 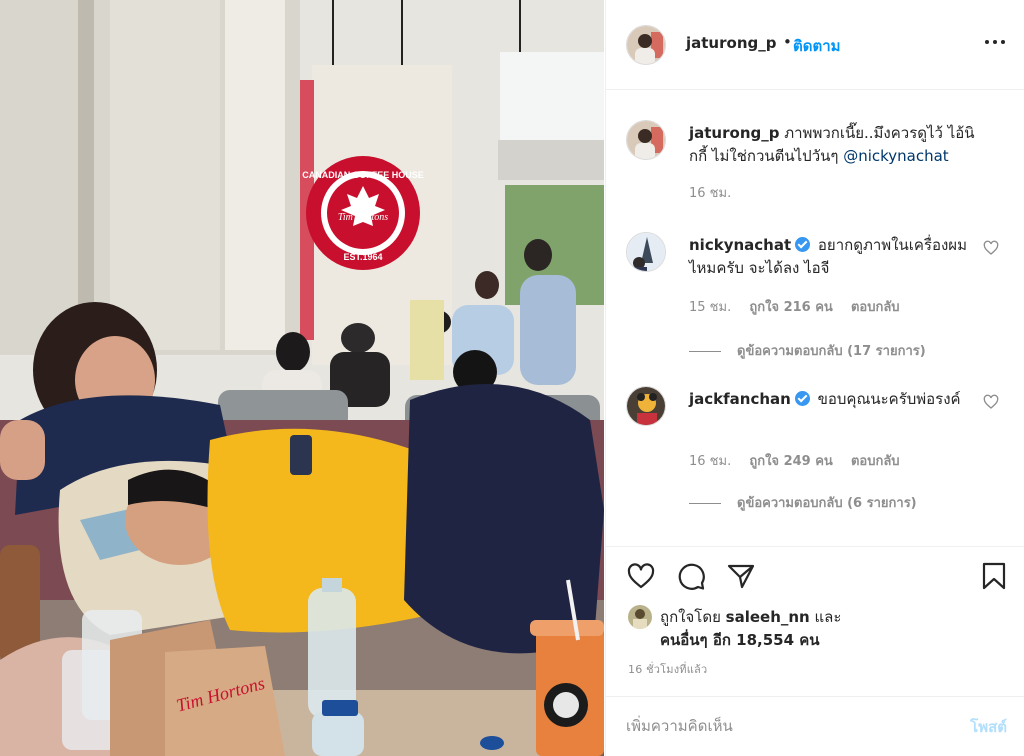 What do you see at coordinates (988, 727) in the screenshot?
I see `post-comment-button: โพสต์` at bounding box center [988, 727].